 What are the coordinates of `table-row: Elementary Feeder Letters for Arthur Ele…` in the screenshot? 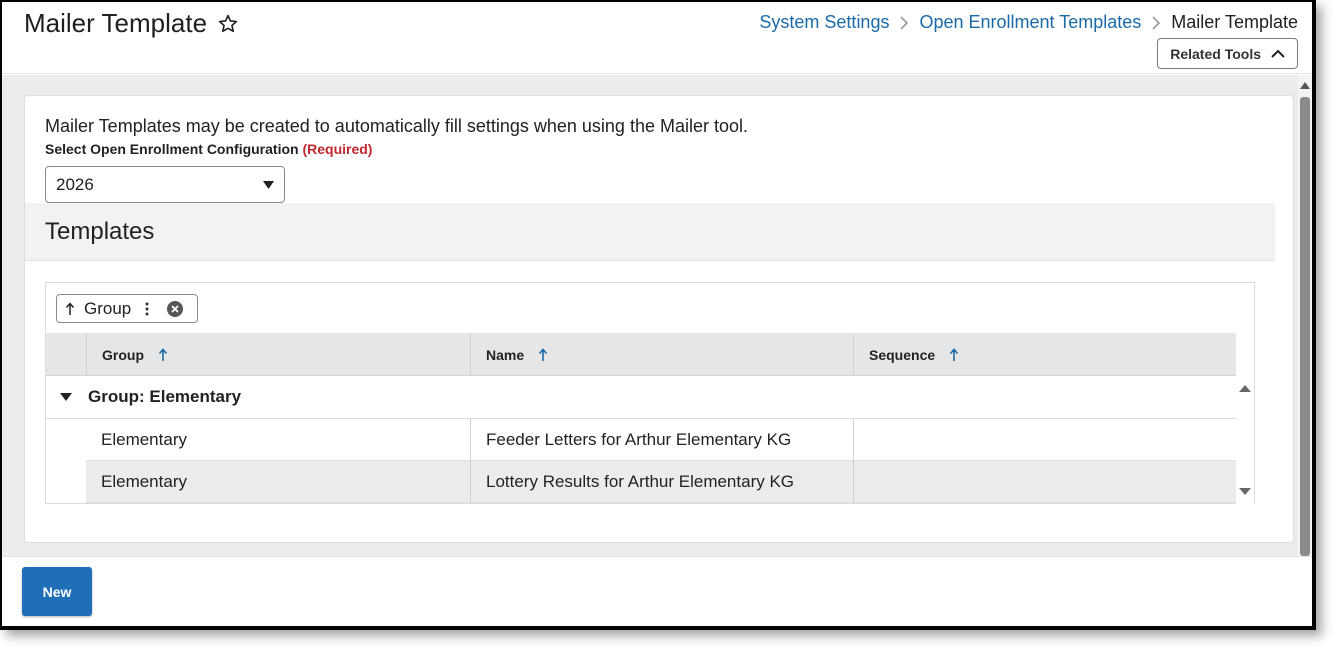 It's located at (661, 440).